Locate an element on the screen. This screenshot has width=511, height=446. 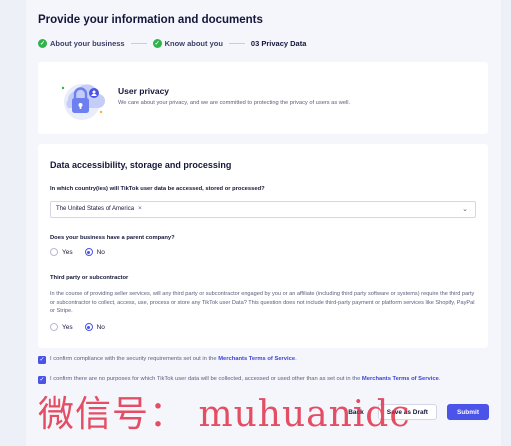
country-tag-label: The United States of America is located at coordinates (95, 208).